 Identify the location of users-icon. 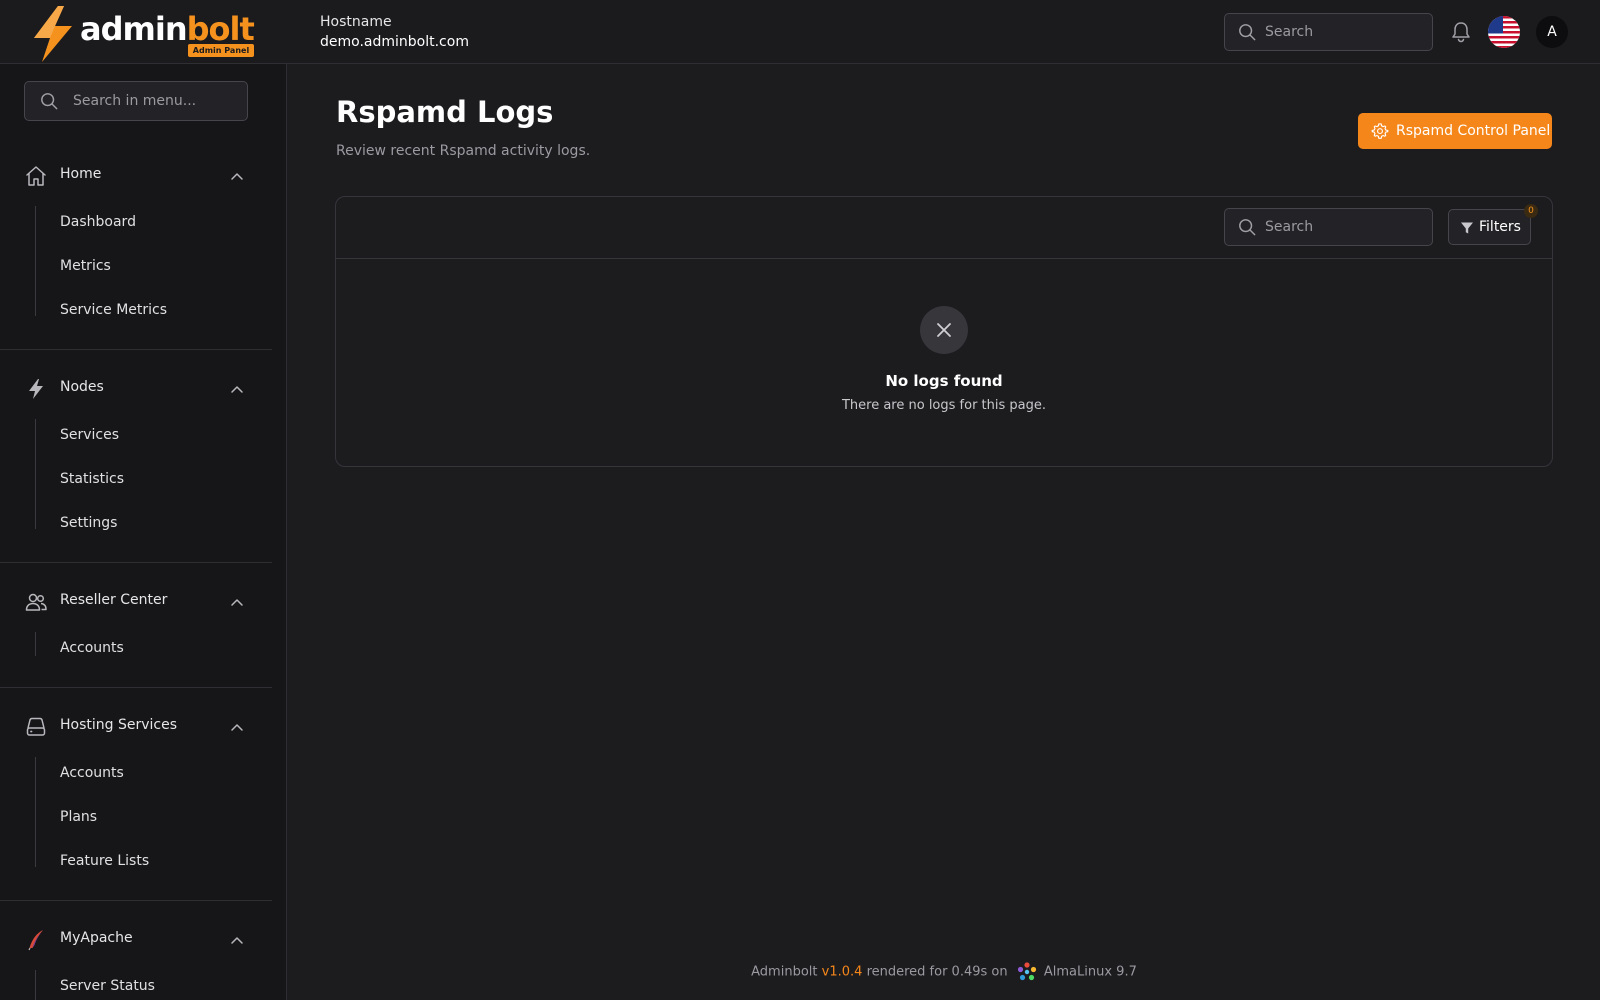
(36, 602).